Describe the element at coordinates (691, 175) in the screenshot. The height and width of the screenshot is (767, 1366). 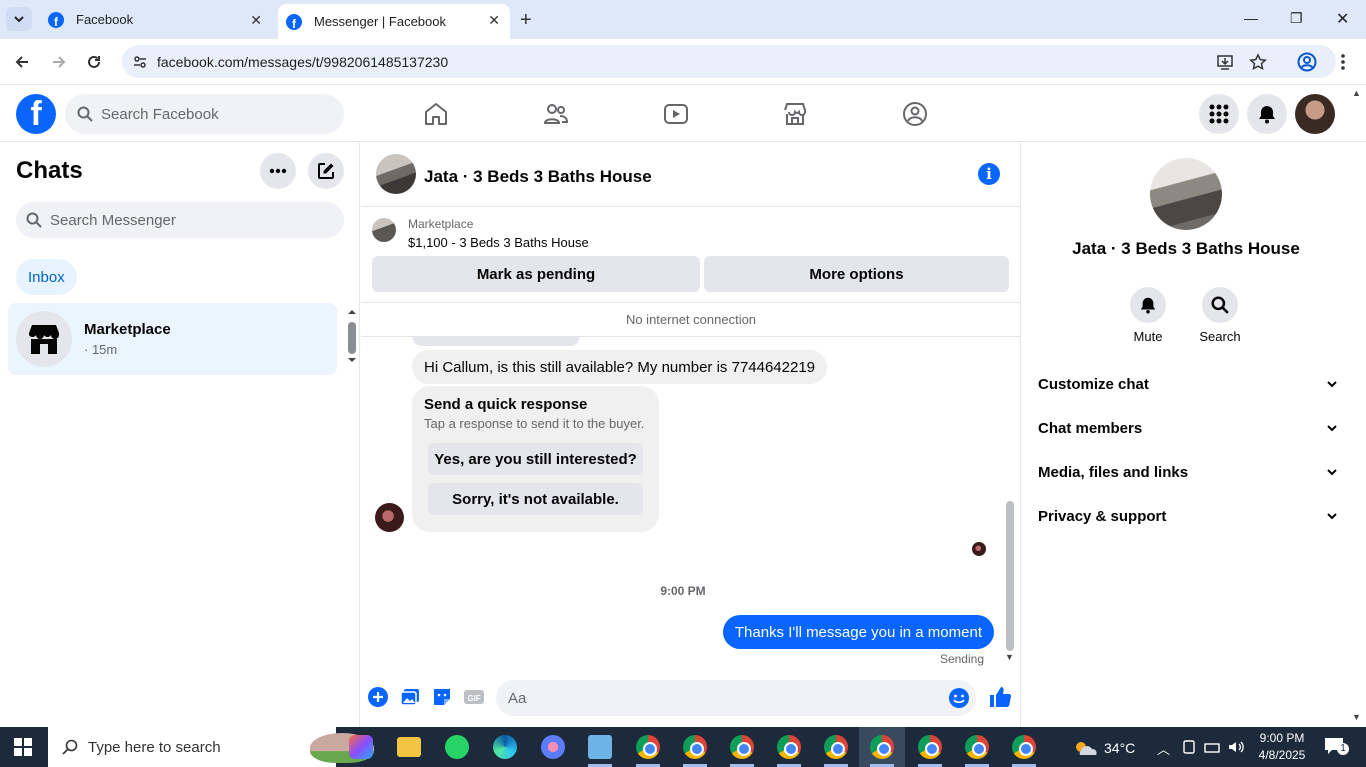
I see `conversation-header: Jata · 3 Beds 3 Baths House i` at that location.